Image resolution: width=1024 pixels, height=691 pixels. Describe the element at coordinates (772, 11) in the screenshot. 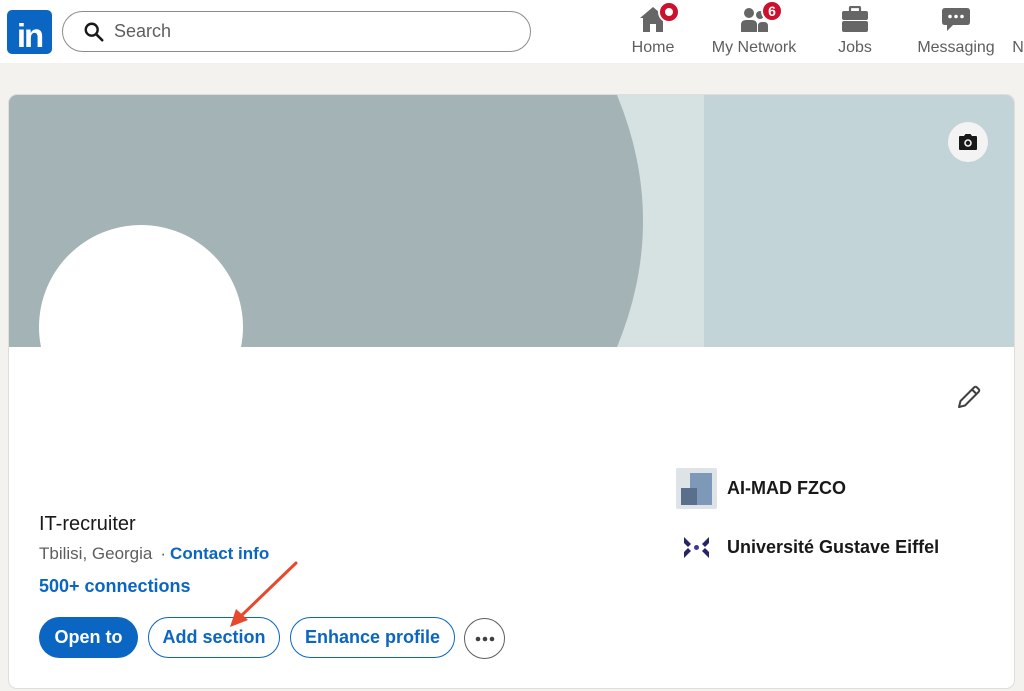

I see `network-badge: 6` at that location.